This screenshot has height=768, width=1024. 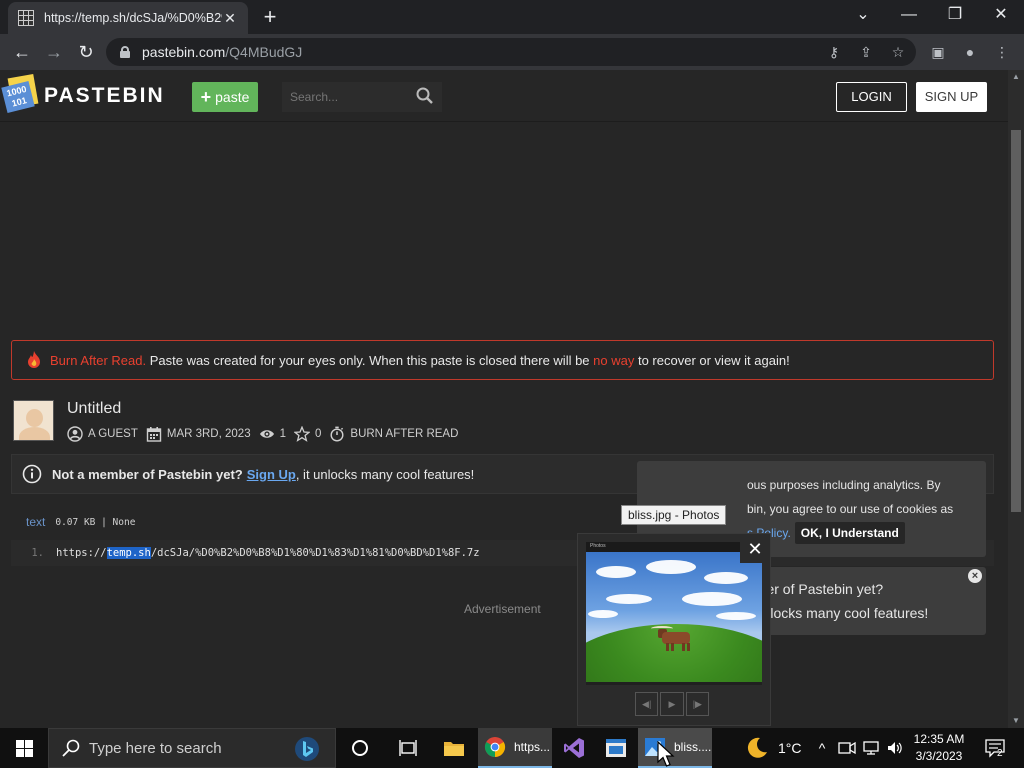 I want to click on site-header: 1000101 PASTEBIN +paste LOGIN SIGN UP, so click(x=504, y=96).